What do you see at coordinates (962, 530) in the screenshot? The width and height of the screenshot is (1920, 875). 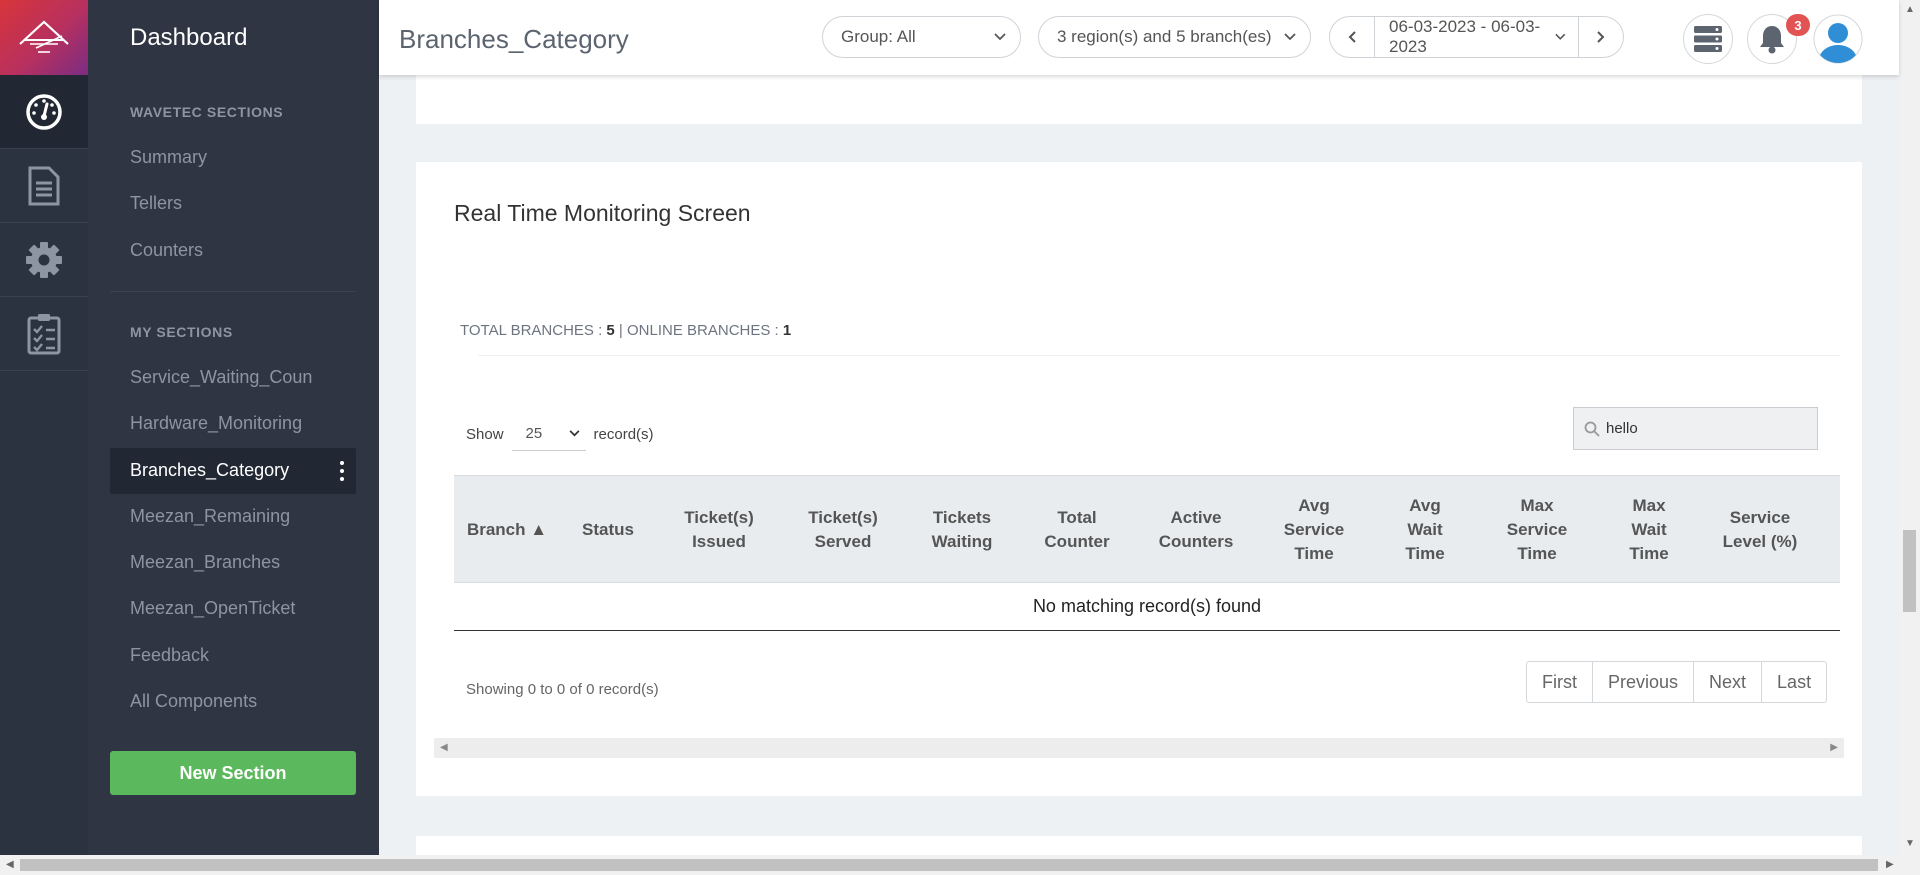 I see `column-tickets-waiting: Tickets Waiting` at bounding box center [962, 530].